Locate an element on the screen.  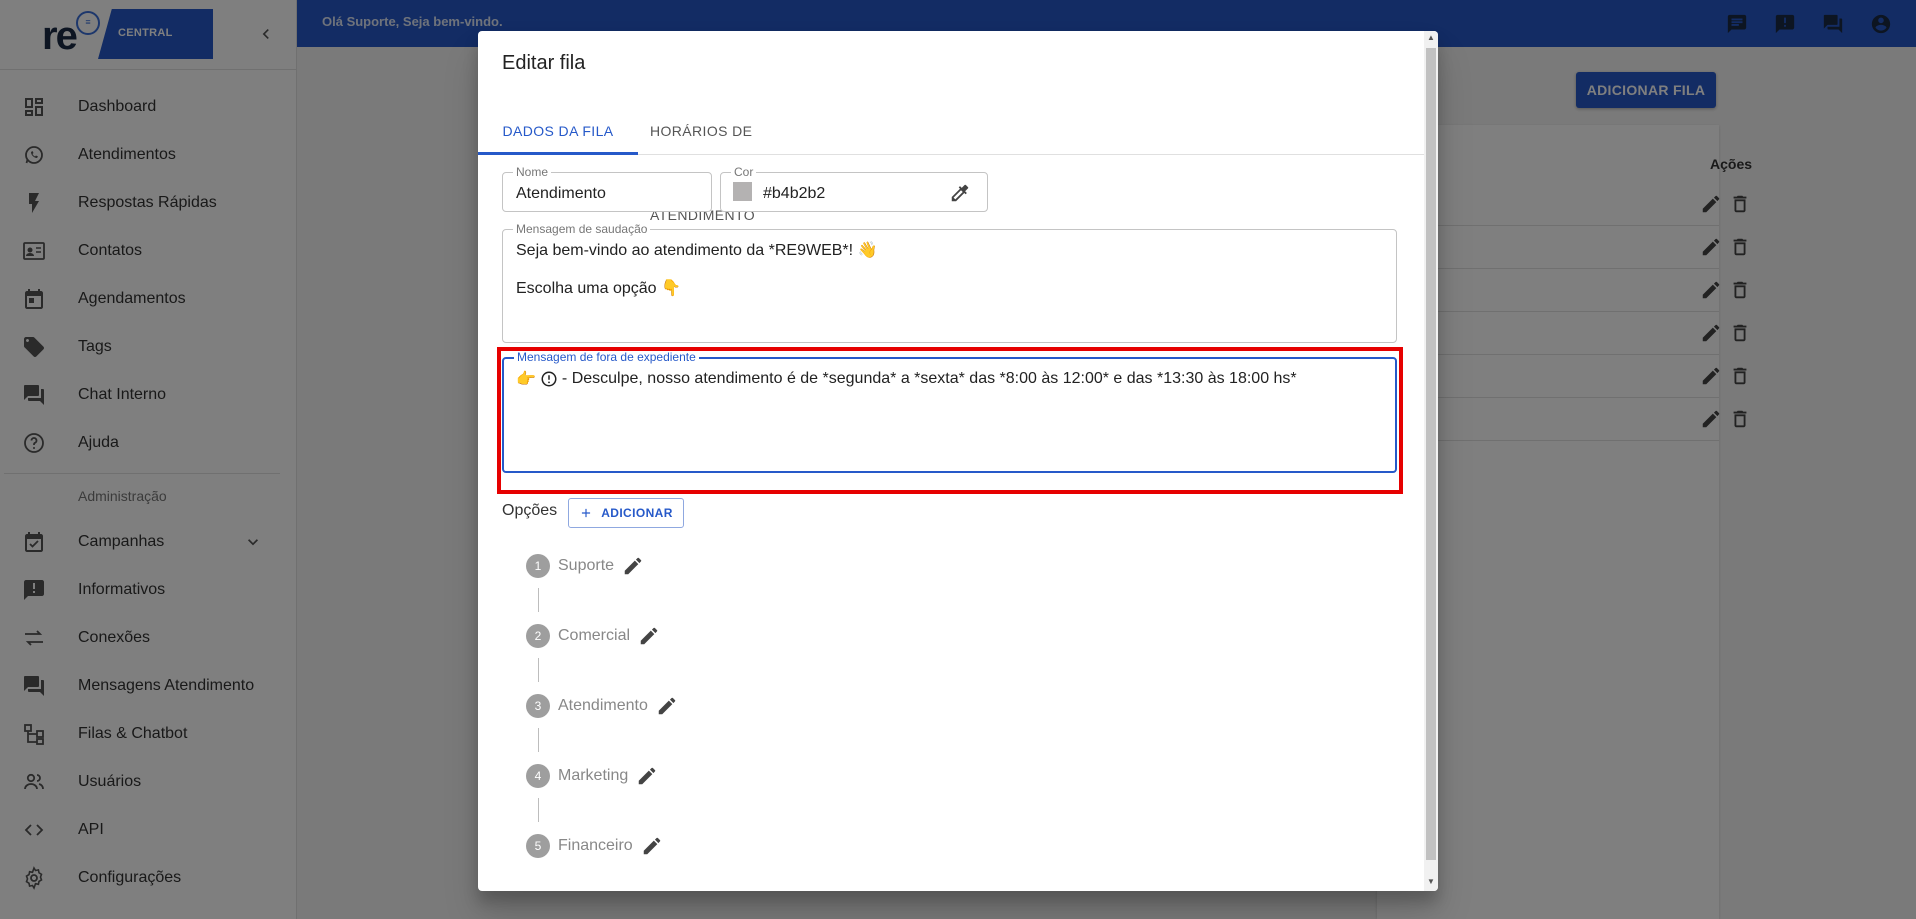
options-label: Opções is located at coordinates (530, 510).